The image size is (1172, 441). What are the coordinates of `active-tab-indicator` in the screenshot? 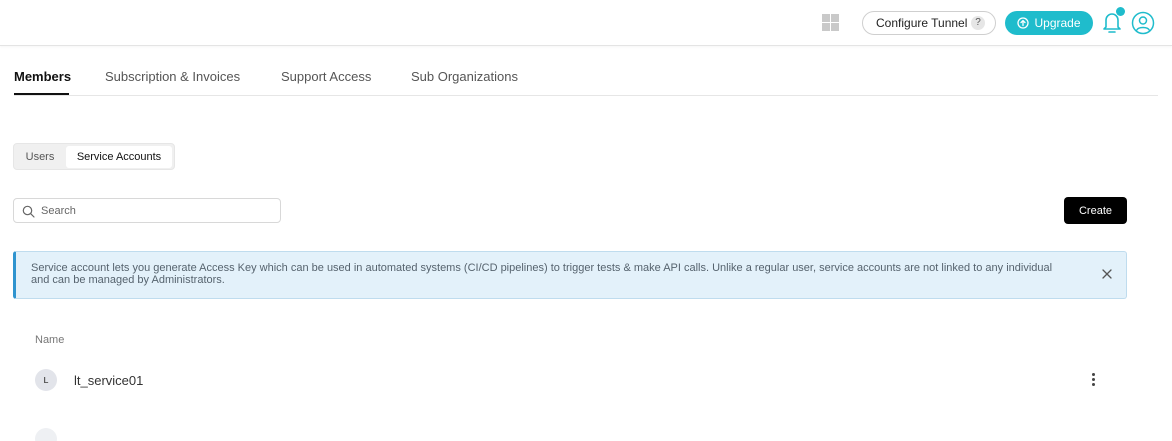 It's located at (41, 94).